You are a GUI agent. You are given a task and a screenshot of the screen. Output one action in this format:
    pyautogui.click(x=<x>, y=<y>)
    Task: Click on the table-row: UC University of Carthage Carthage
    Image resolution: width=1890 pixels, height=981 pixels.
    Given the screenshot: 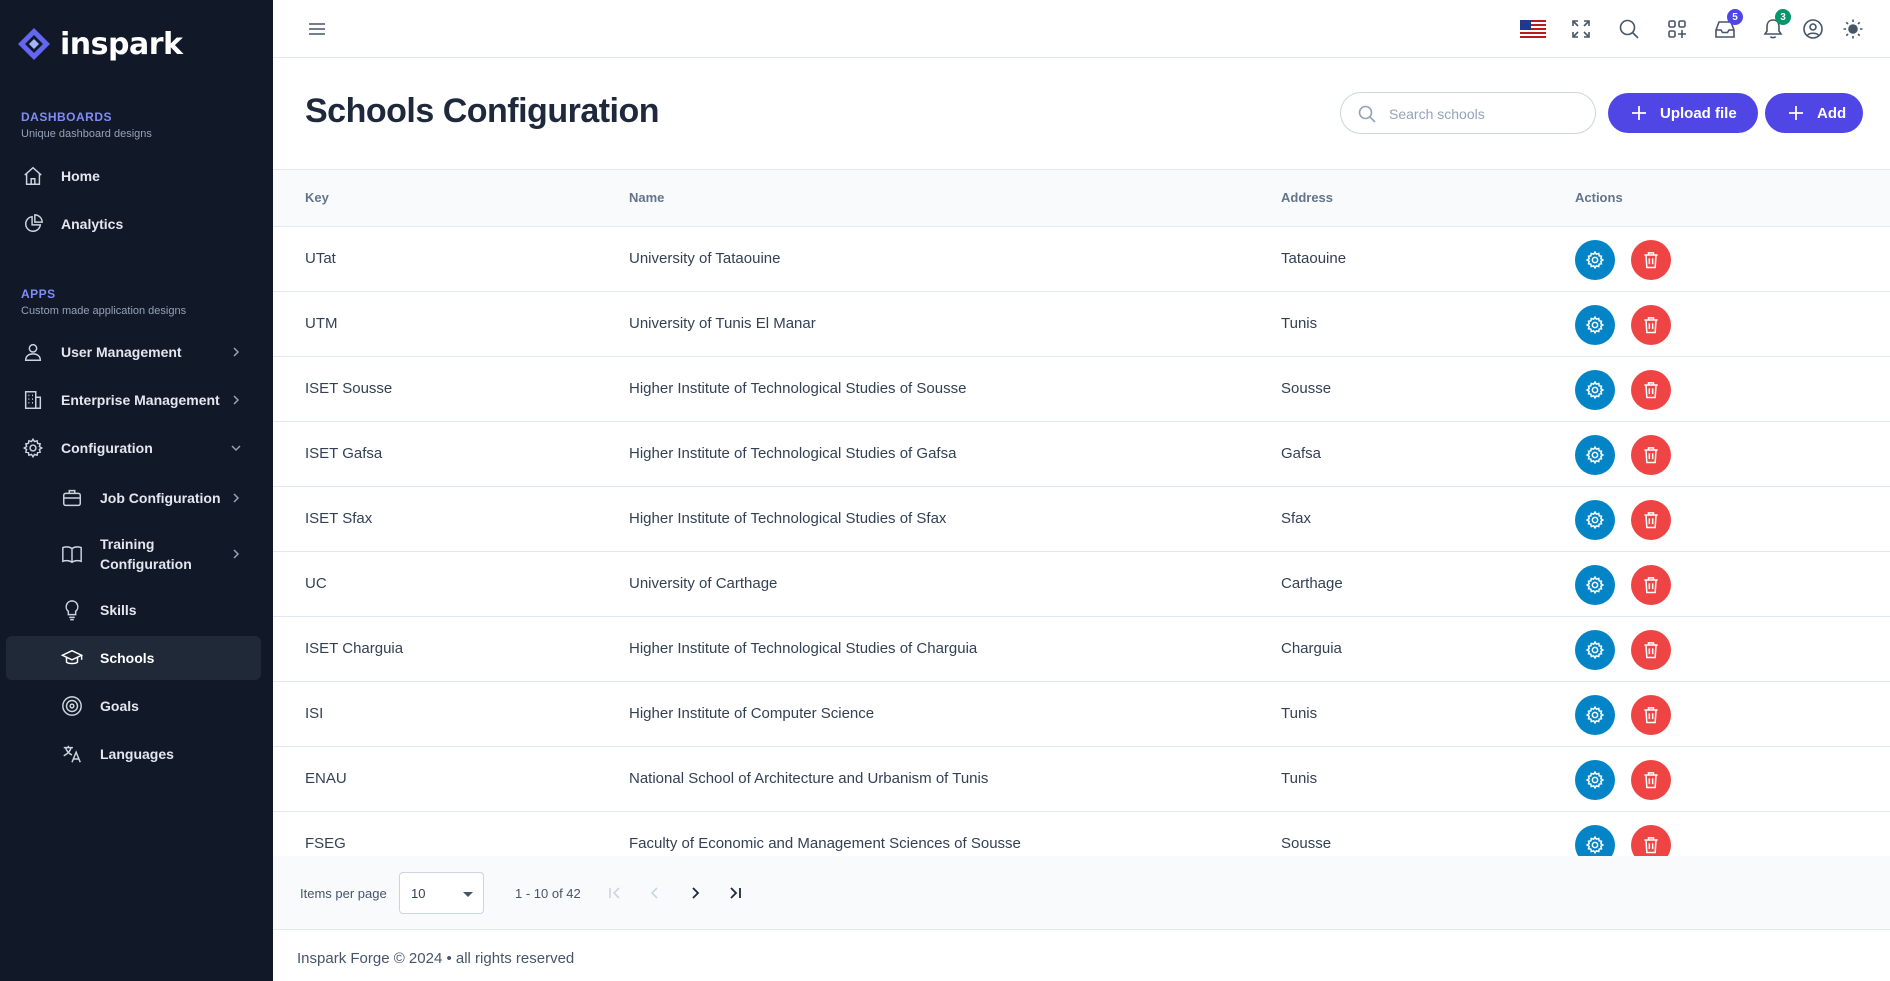 What is the action you would take?
    pyautogui.click(x=1081, y=584)
    